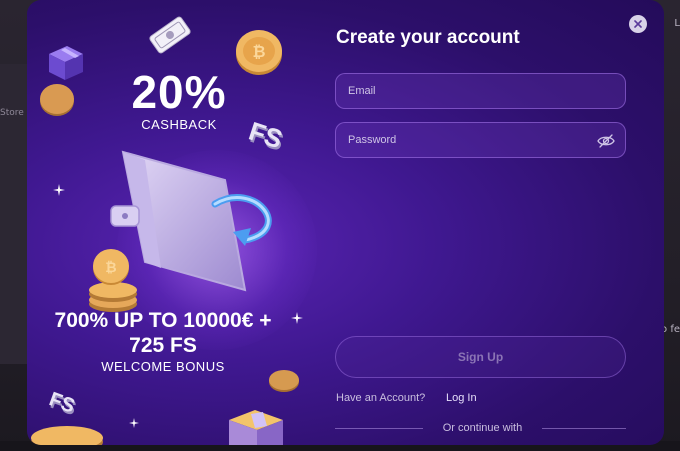  Describe the element at coordinates (480, 357) in the screenshot. I see `sign-up-button: Sign Up` at that location.